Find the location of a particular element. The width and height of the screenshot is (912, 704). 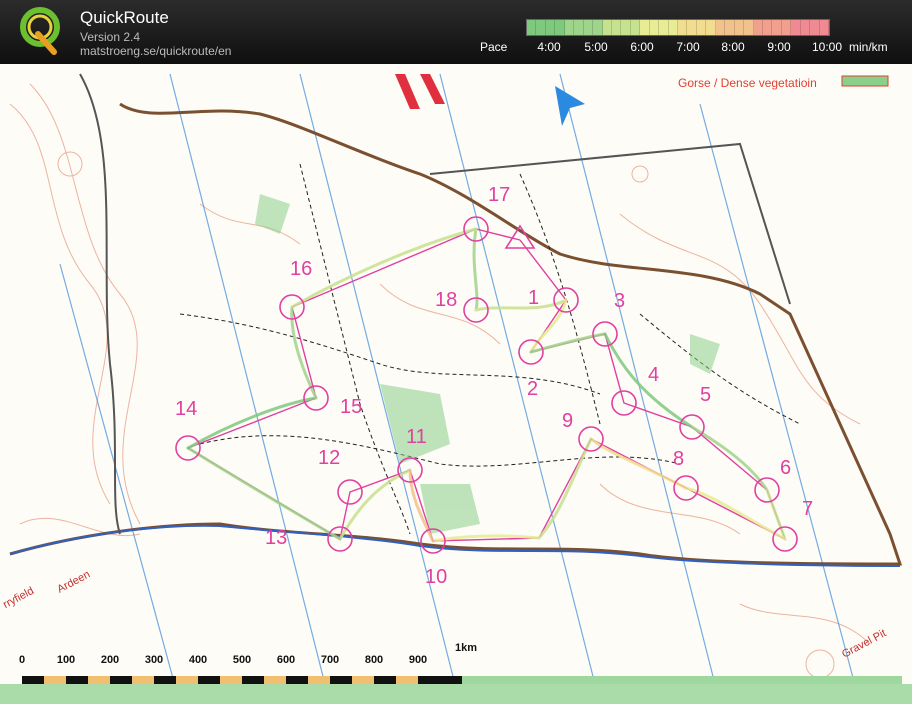

control-number: 10 is located at coordinates (436, 577).